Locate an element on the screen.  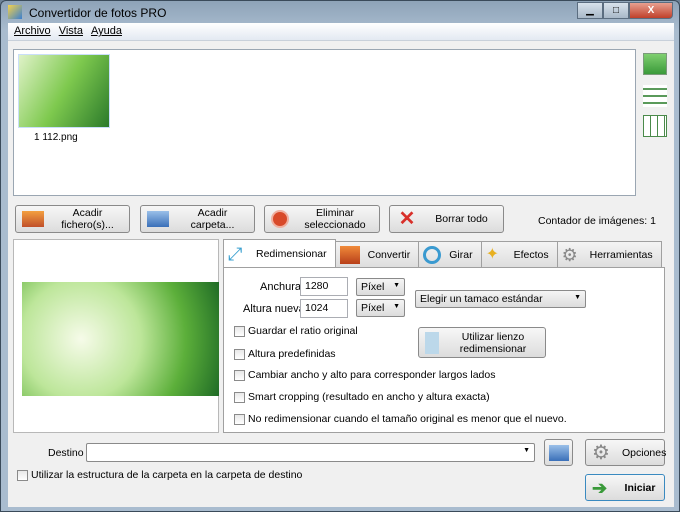
remove-selected-button: Eliminar seleccionado is located at coordinates (322, 219).